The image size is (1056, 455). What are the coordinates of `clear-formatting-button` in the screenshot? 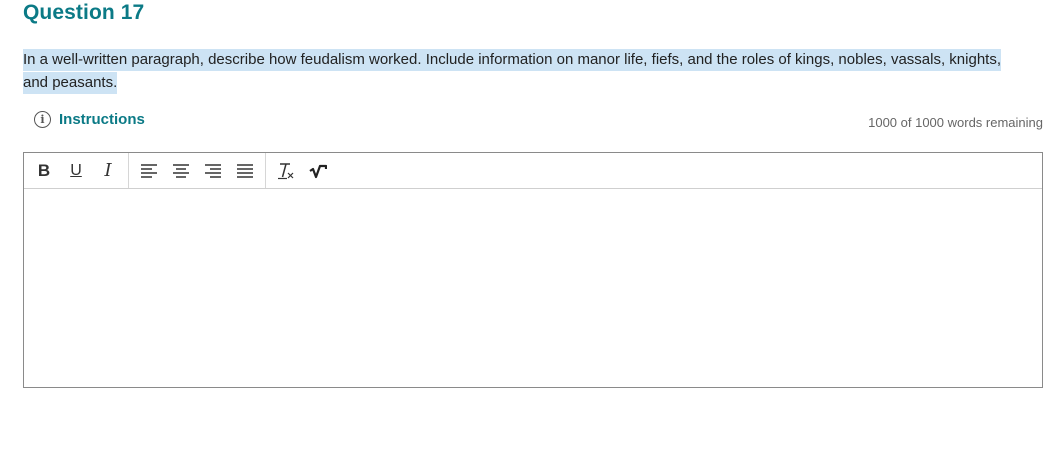 It's located at (286, 171).